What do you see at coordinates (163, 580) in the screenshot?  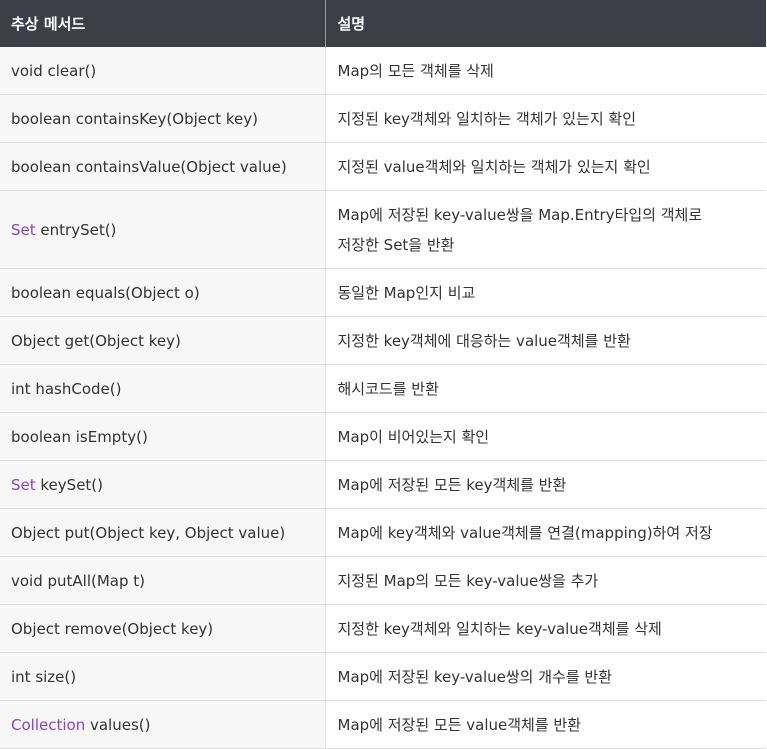 I see `method-cell: void putAll(Map t)` at bounding box center [163, 580].